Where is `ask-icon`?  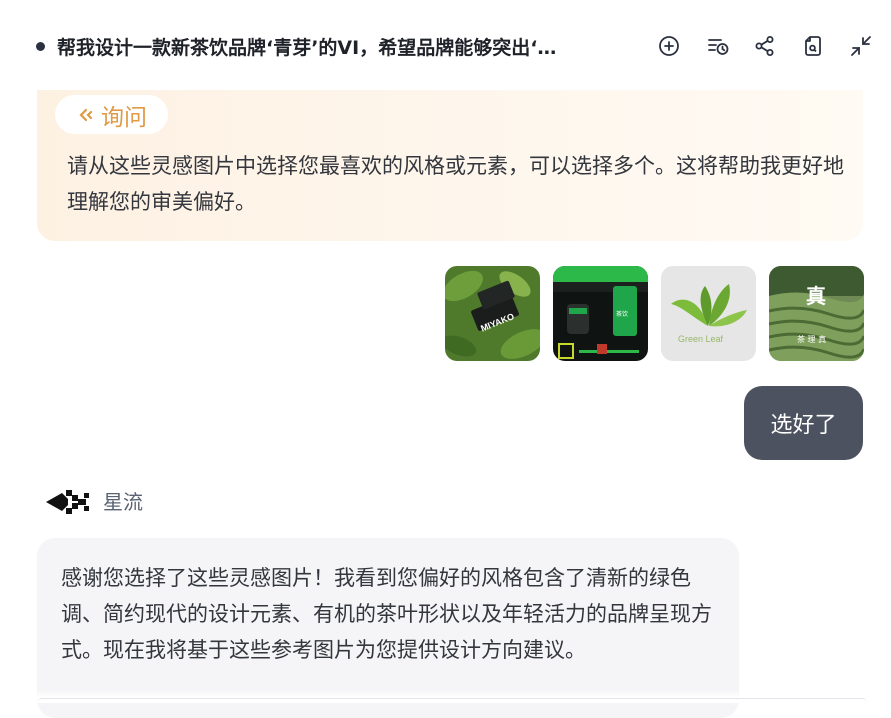
ask-icon is located at coordinates (86, 114).